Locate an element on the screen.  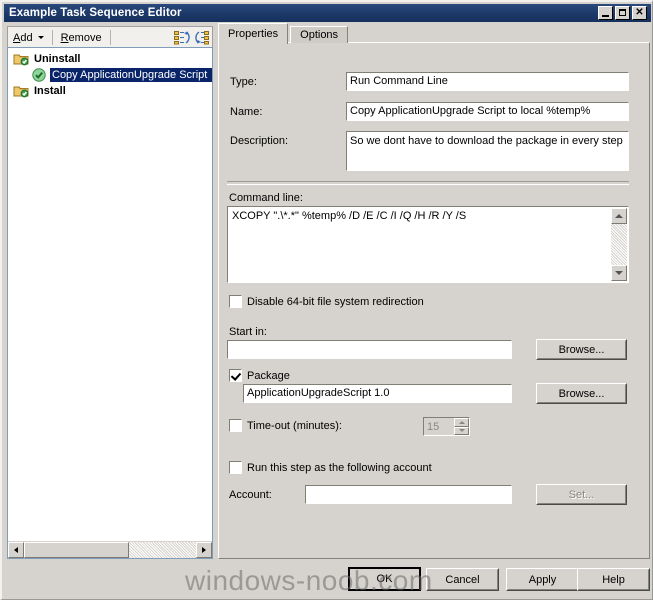
tree-item-label: Copy ApplicationUpgrade Script is located at coordinates (131, 75).